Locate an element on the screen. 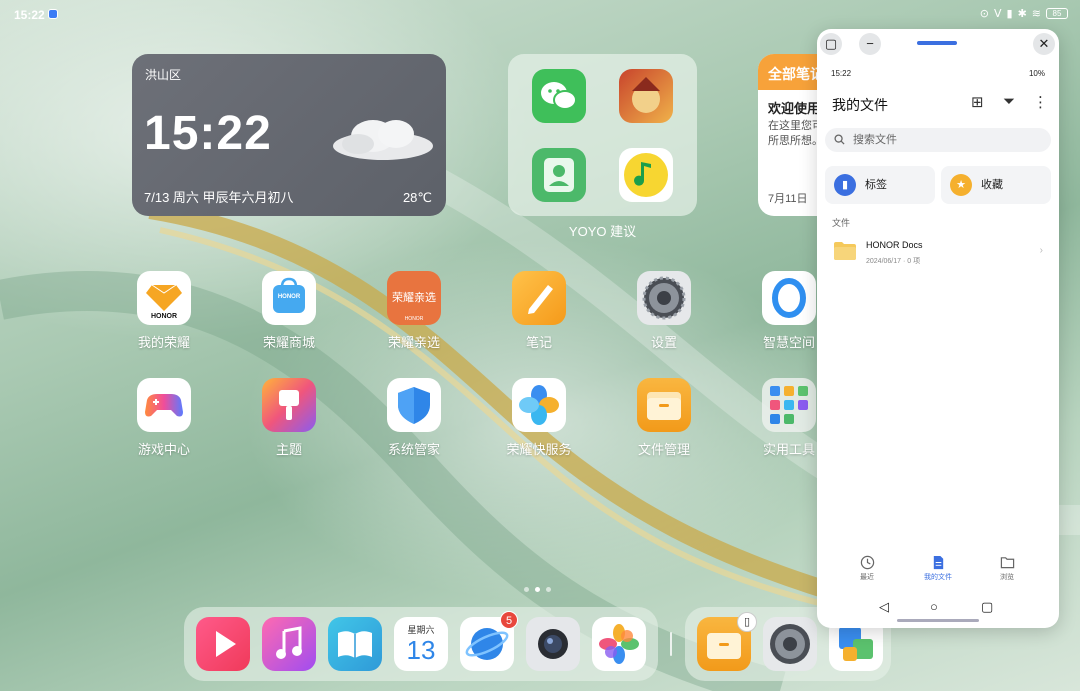  settings-recent-icon is located at coordinates (790, 644).